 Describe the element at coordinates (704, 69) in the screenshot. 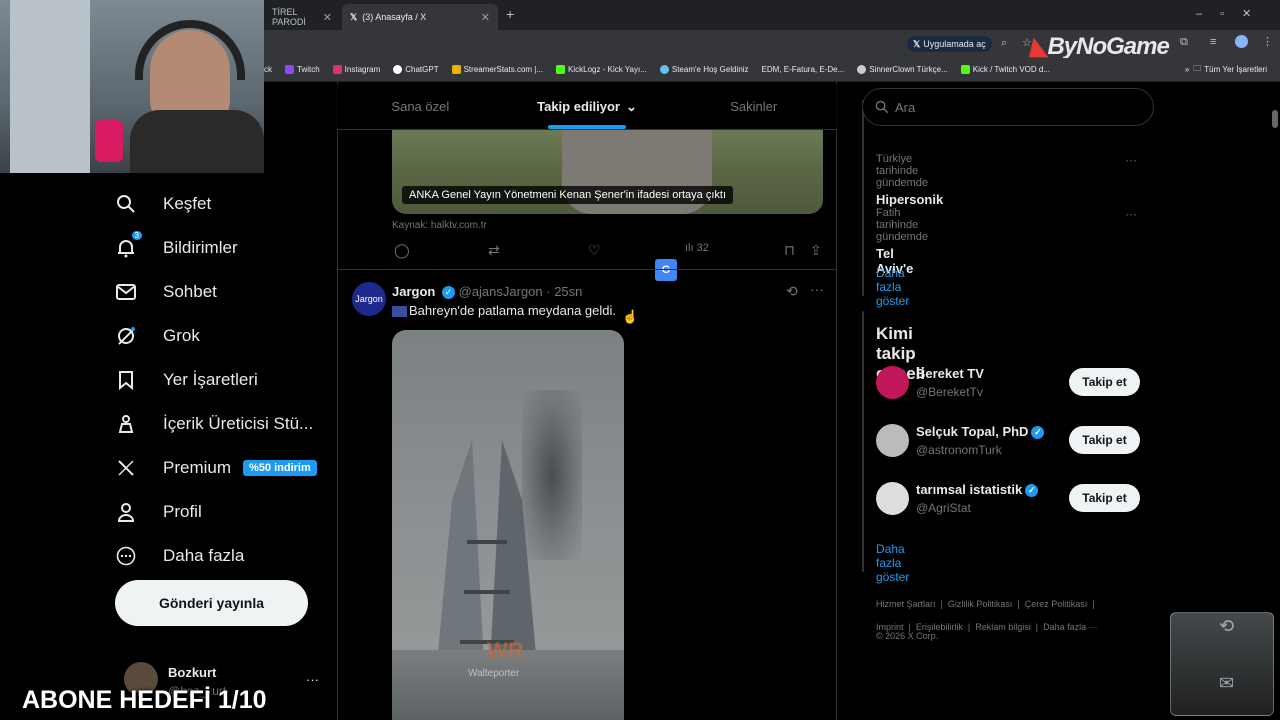

I see `bookmark-item: Steam'e Hoş Geldiniz` at that location.